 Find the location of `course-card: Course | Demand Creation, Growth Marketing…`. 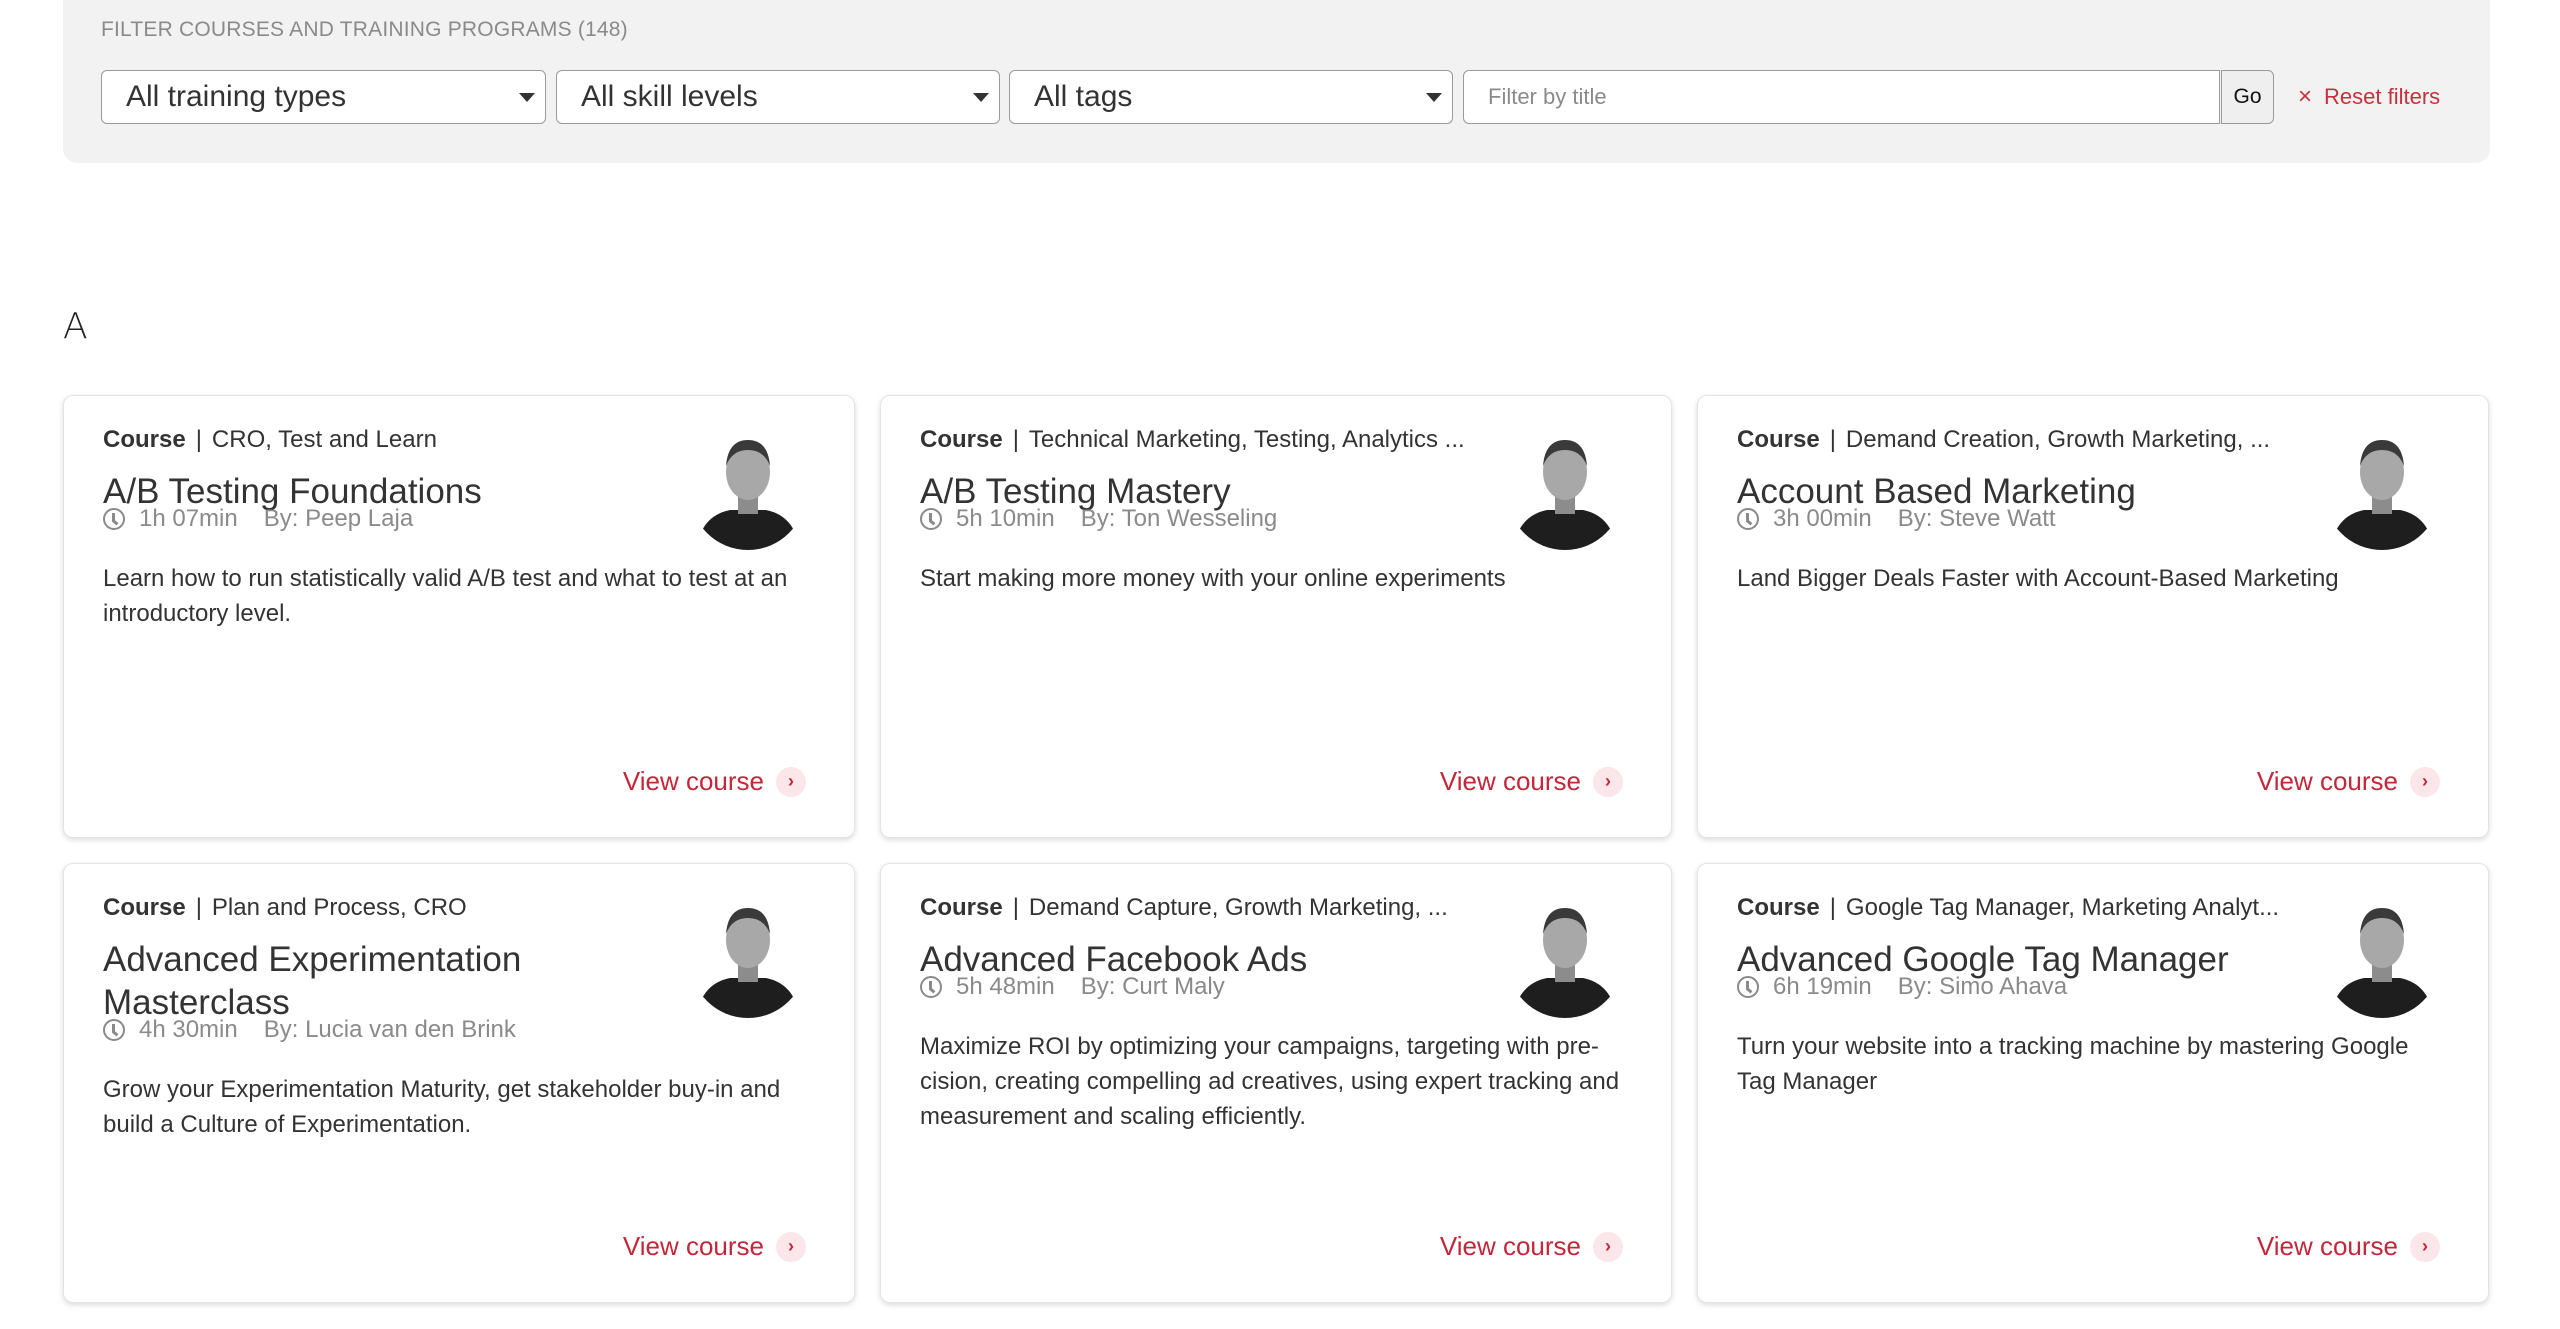

course-card: Course | Demand Creation, Growth Marketing… is located at coordinates (2093, 616).